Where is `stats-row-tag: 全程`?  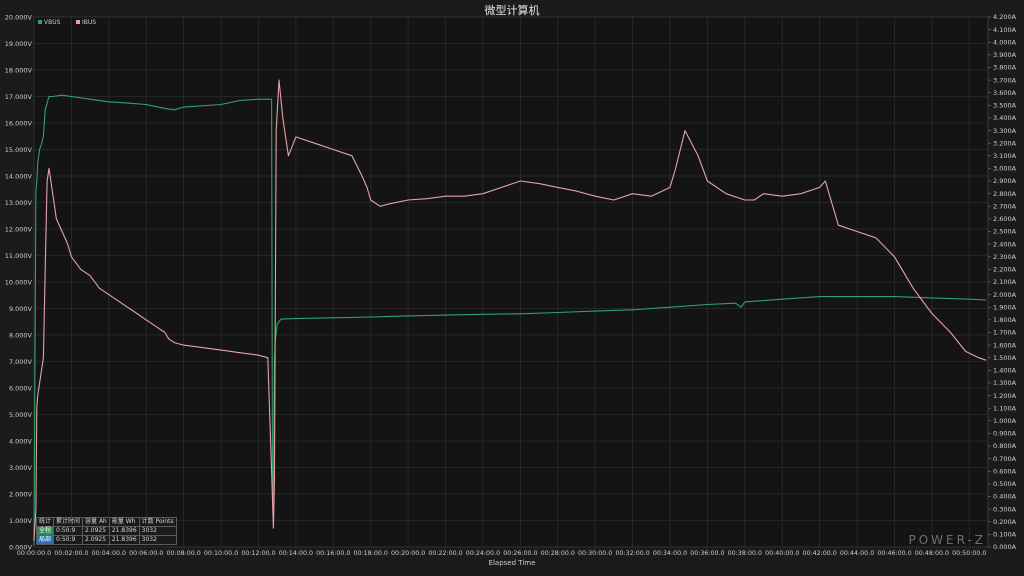 stats-row-tag: 全程 is located at coordinates (45, 531).